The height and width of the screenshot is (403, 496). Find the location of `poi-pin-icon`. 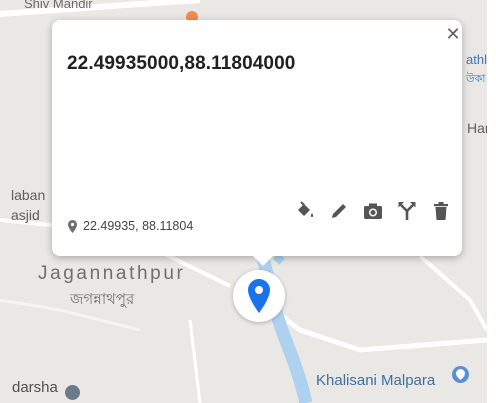

poi-pin-icon is located at coordinates (460, 374).